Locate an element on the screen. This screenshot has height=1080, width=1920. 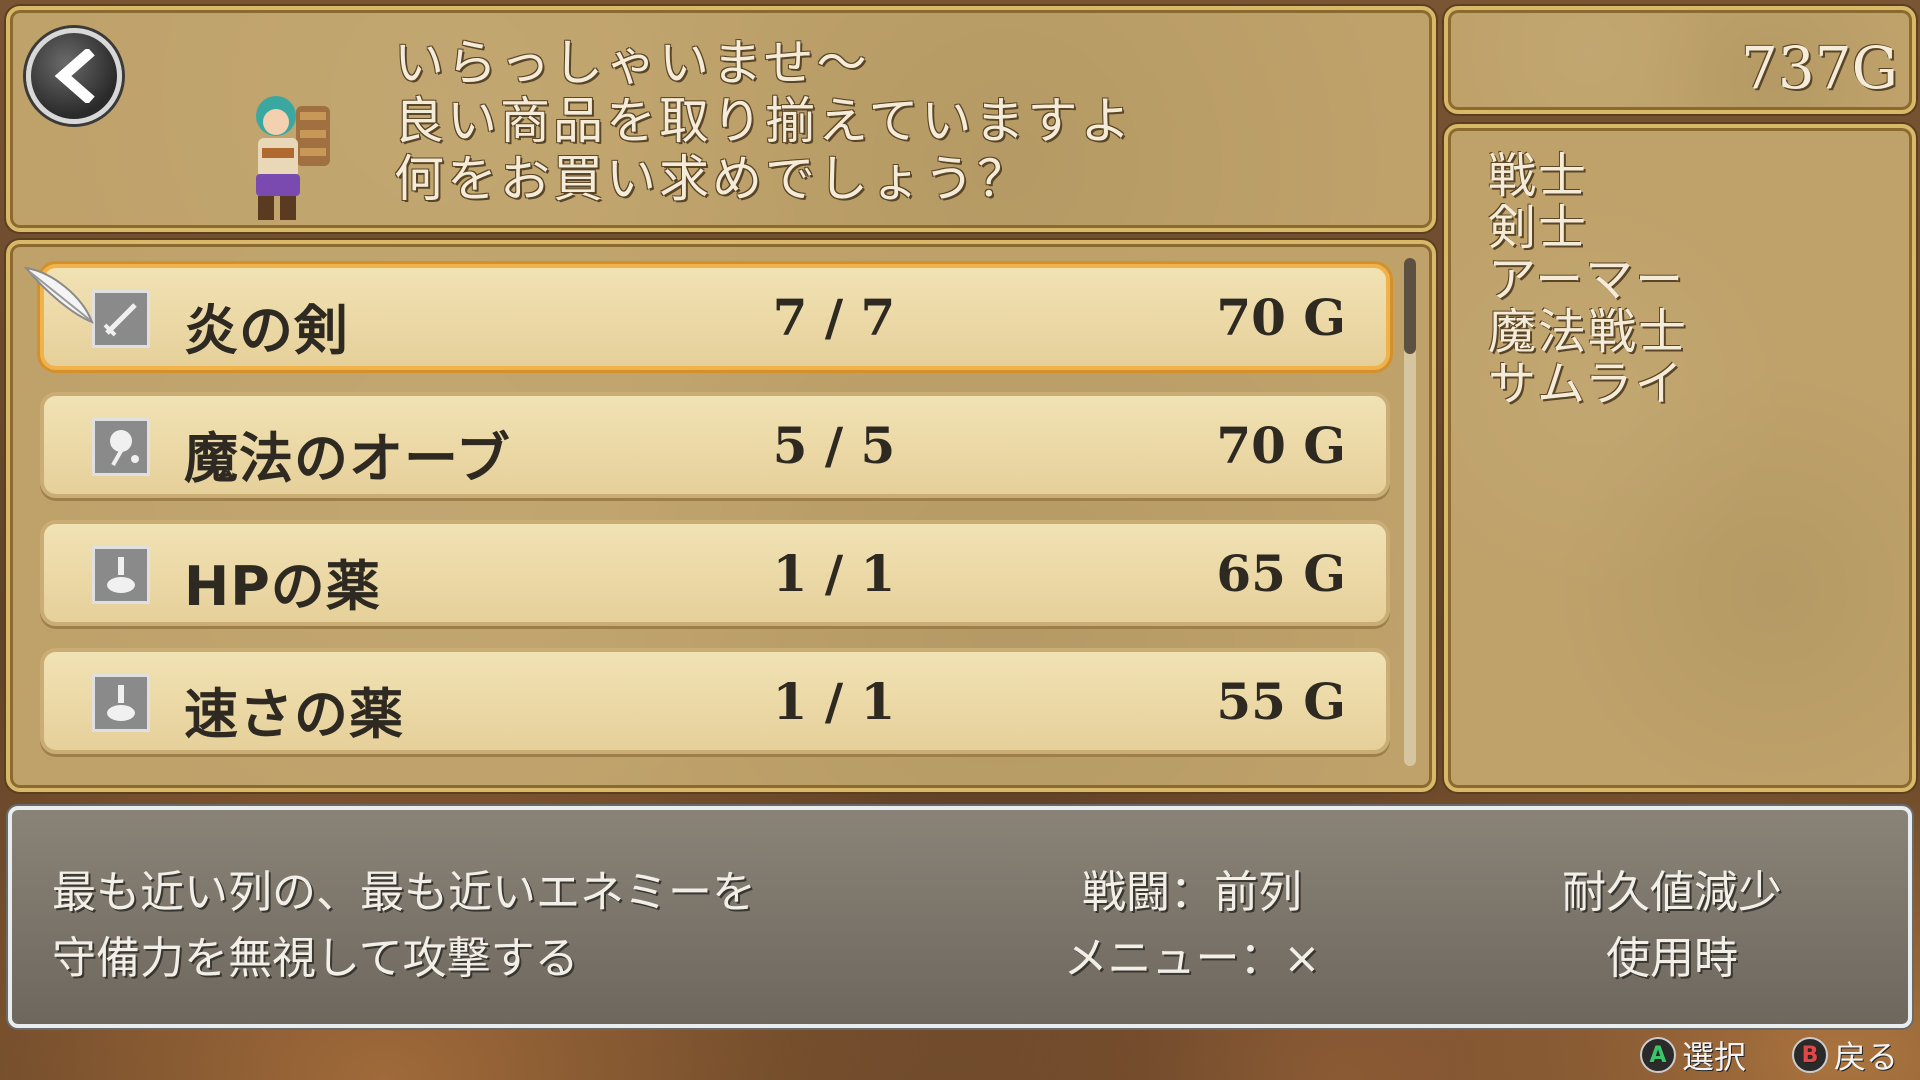
menu-usage: メニュー：× is located at coordinates (1192, 958).